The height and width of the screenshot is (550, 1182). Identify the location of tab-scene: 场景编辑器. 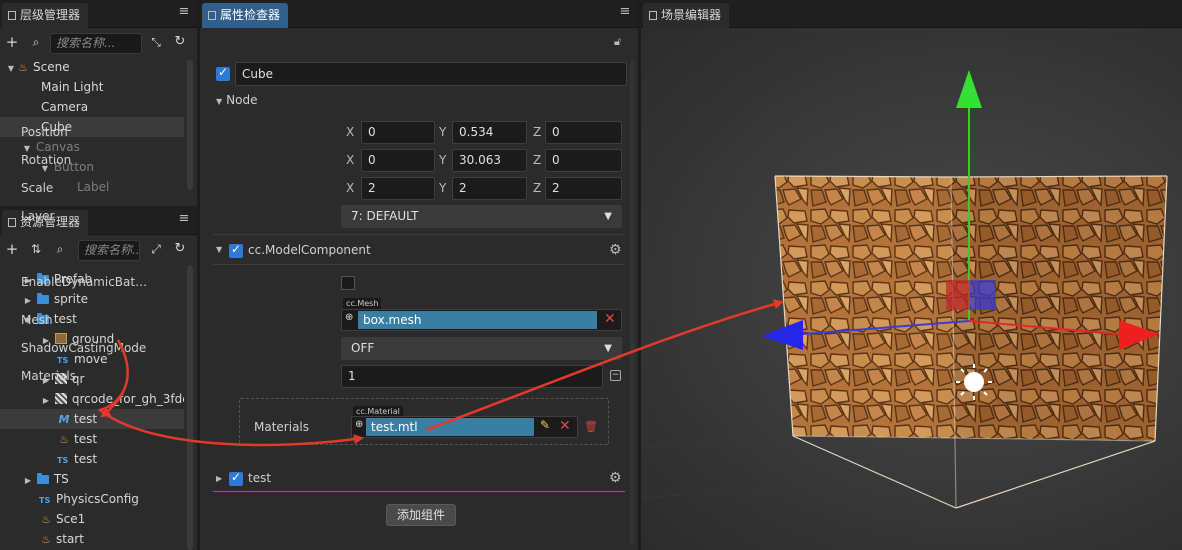
(686, 15).